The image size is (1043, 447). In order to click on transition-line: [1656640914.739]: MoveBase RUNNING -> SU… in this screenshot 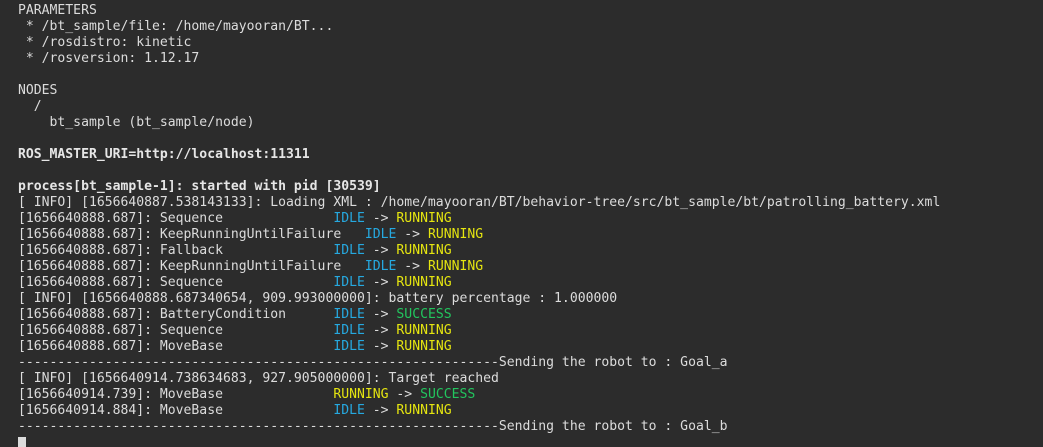, I will do `click(530, 395)`.